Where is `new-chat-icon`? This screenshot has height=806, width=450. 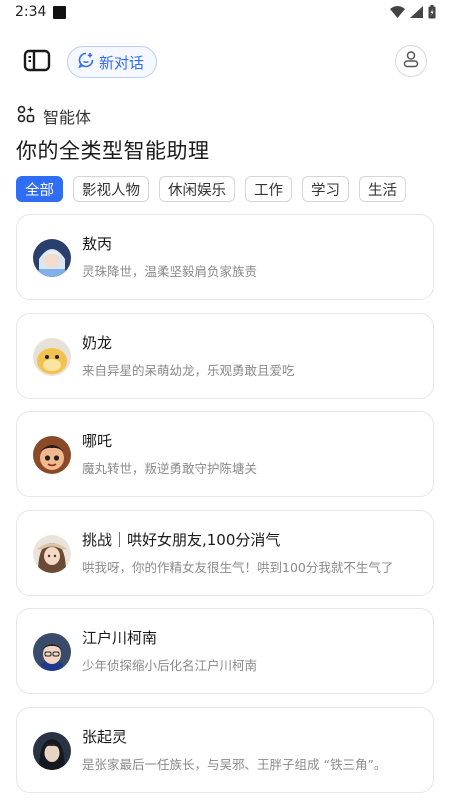 new-chat-icon is located at coordinates (86, 62).